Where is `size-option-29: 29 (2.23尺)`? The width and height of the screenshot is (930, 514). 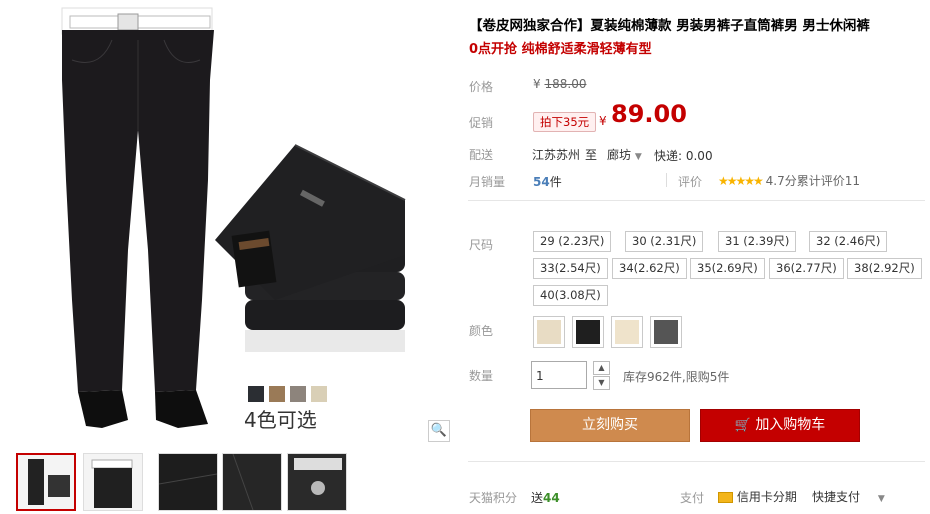
size-option-29: 29 (2.23尺) is located at coordinates (572, 241).